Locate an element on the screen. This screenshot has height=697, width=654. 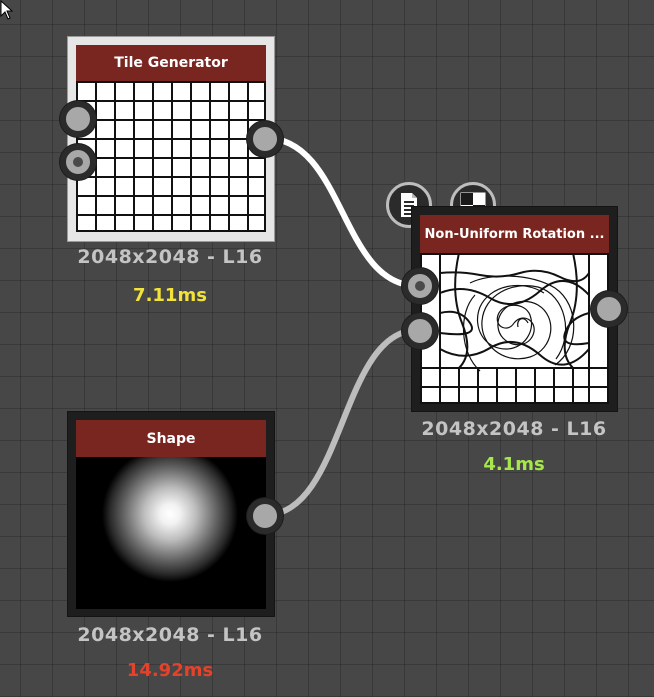
node-time-label: 7.11ms is located at coordinates (170, 295).